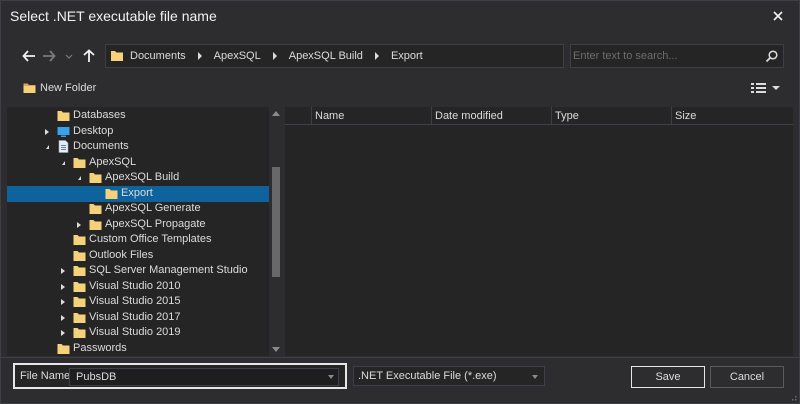 This screenshot has width=800, height=404. I want to click on desktop-icon, so click(63, 131).